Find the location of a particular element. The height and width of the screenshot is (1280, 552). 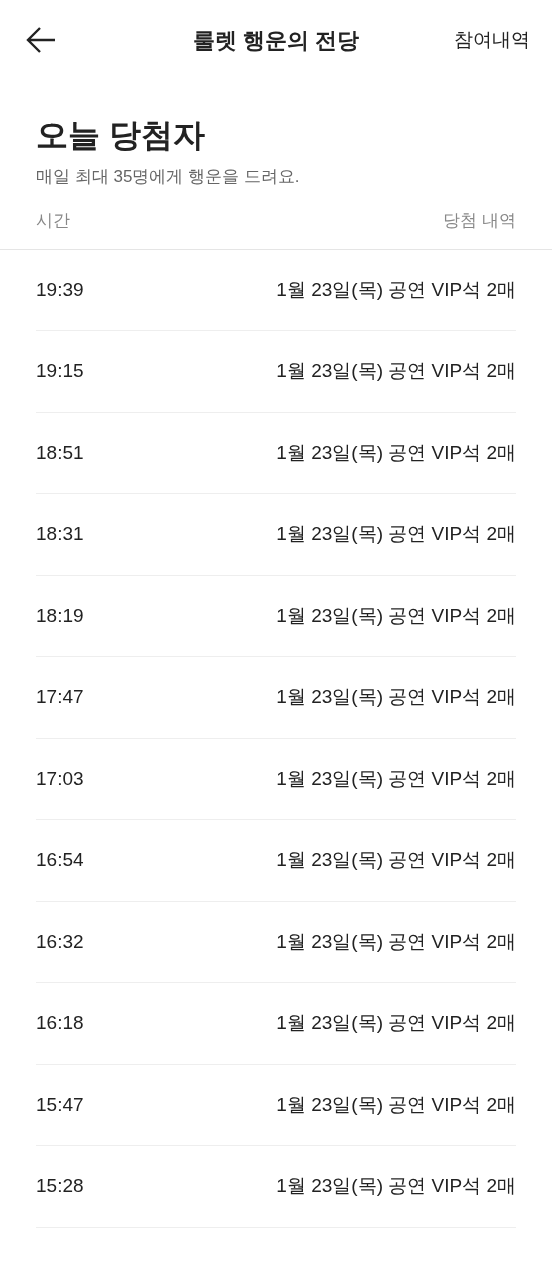

time-cell-text: 16:32 is located at coordinates (60, 941).